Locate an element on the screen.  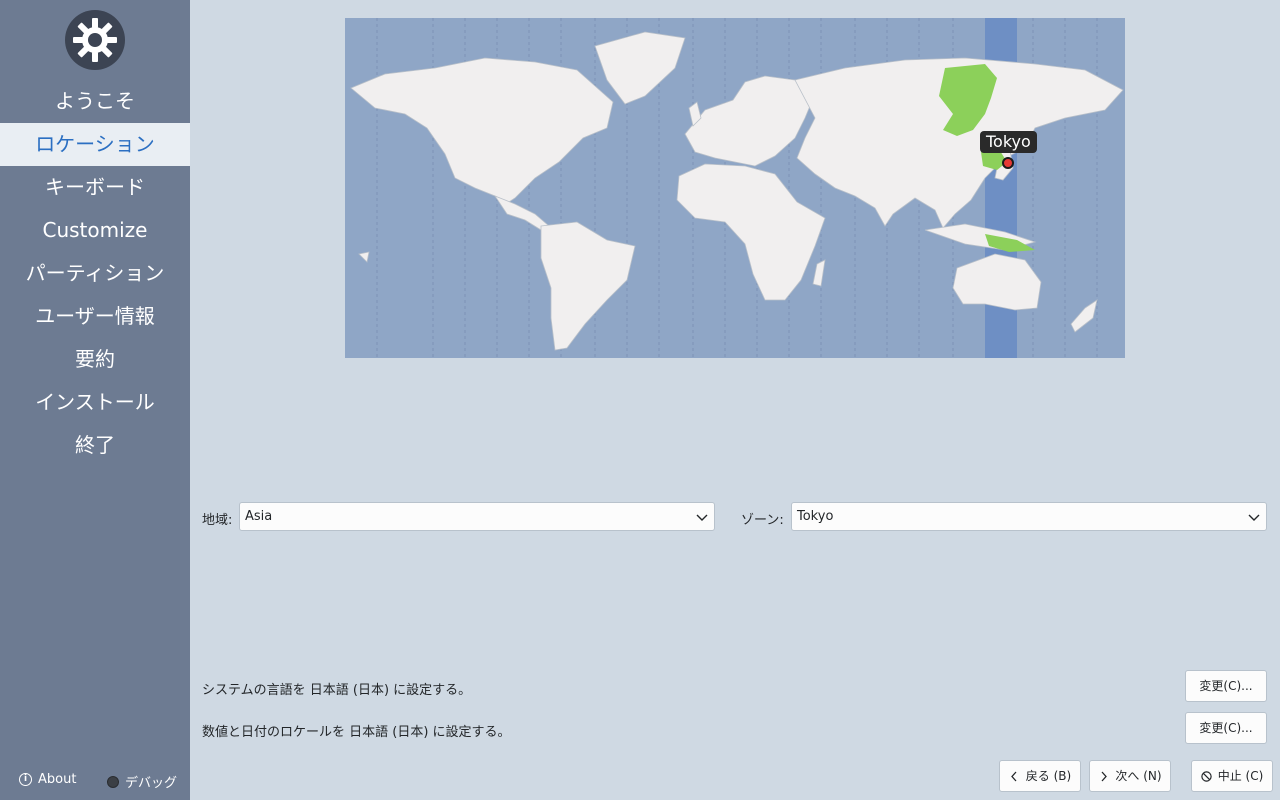
cancel-button: 中止 (C) is located at coordinates (1232, 776).